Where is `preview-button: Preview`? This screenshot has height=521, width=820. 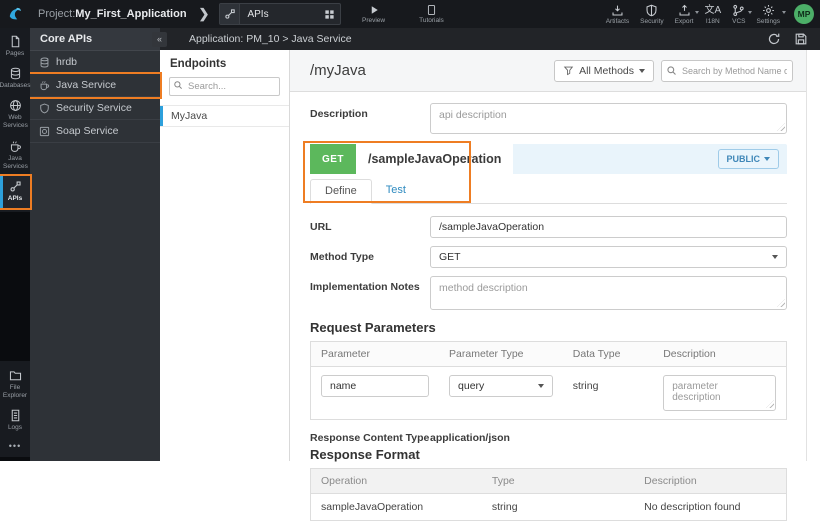
preview-button: Preview is located at coordinates (373, 14).